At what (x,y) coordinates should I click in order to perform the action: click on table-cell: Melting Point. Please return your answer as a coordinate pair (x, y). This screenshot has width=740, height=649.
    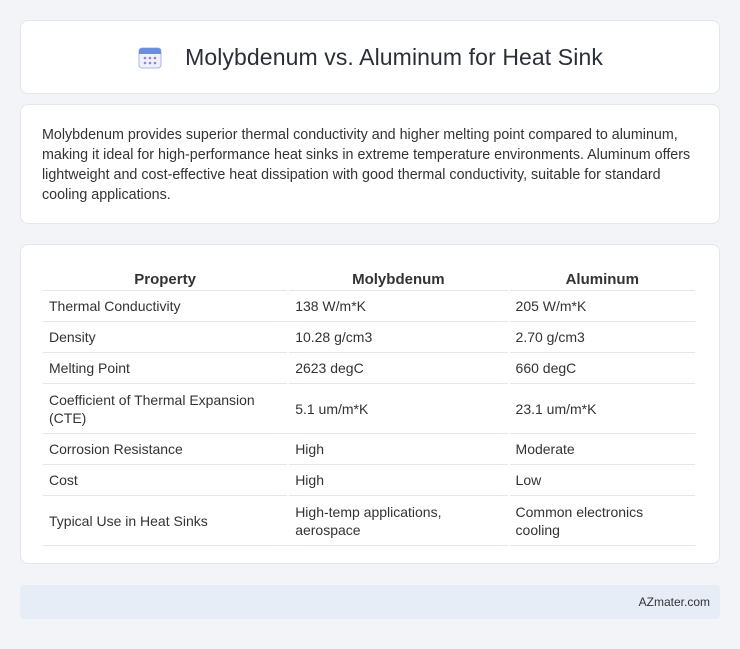
    Looking at the image, I should click on (165, 368).